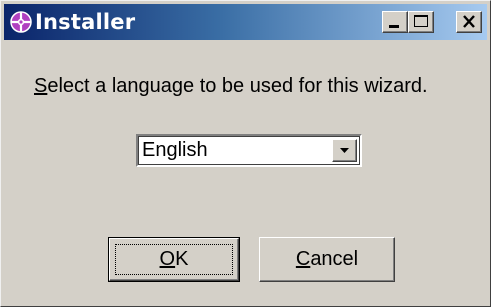 Image resolution: width=491 pixels, height=307 pixels. Describe the element at coordinates (182, 259) in the screenshot. I see `ok-rest: K` at that location.